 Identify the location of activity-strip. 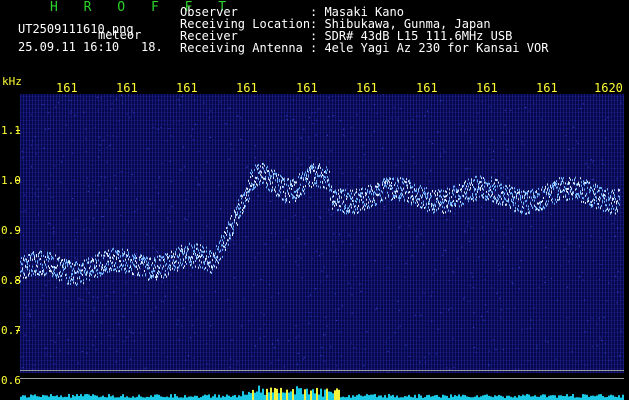
(322, 392).